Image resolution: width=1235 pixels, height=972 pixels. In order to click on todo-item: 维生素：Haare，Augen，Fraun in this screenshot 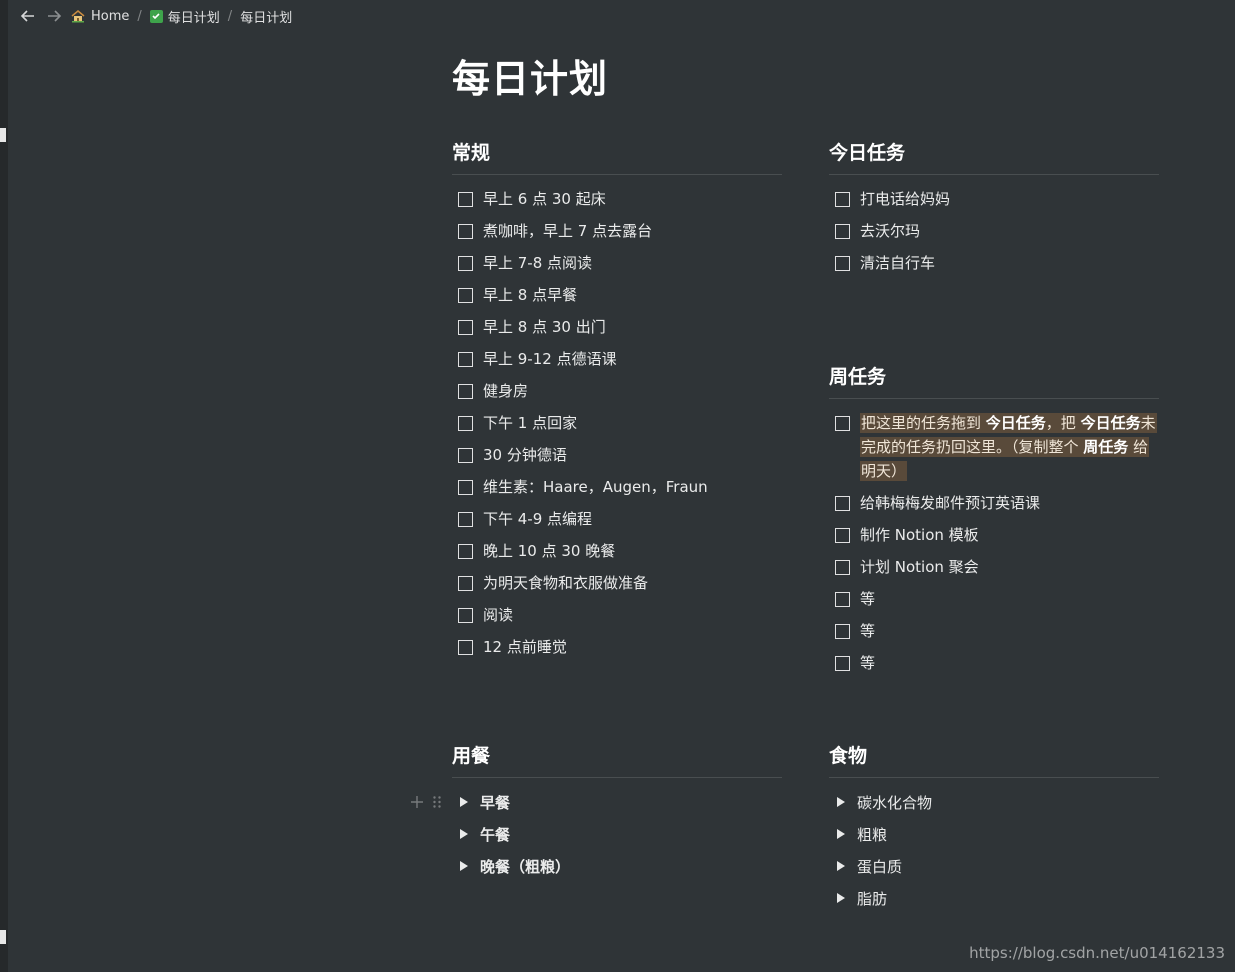, I will do `click(617, 487)`.